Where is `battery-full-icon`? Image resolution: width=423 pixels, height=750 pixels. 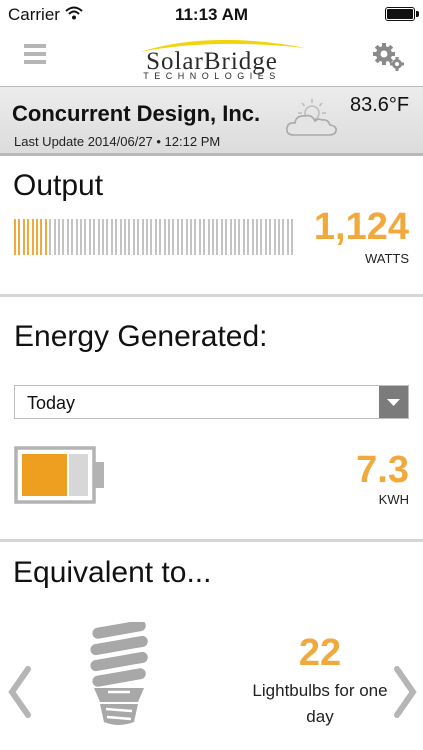
battery-full-icon is located at coordinates (402, 14).